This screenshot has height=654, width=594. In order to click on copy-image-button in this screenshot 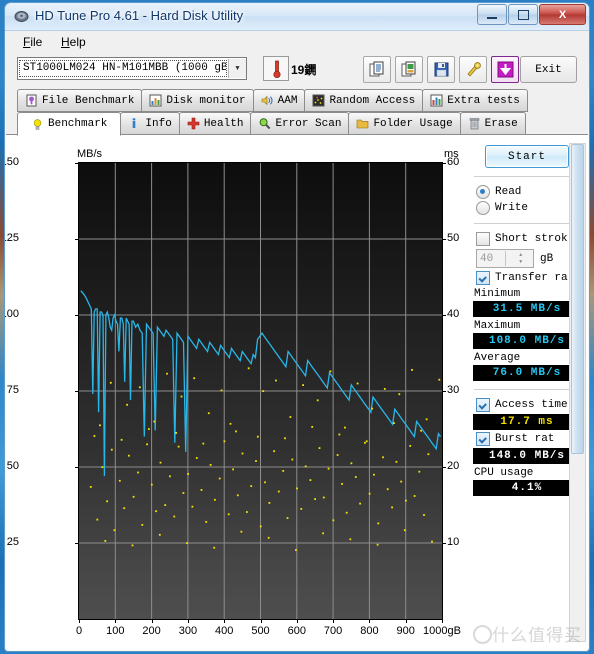, I will do `click(409, 69)`.